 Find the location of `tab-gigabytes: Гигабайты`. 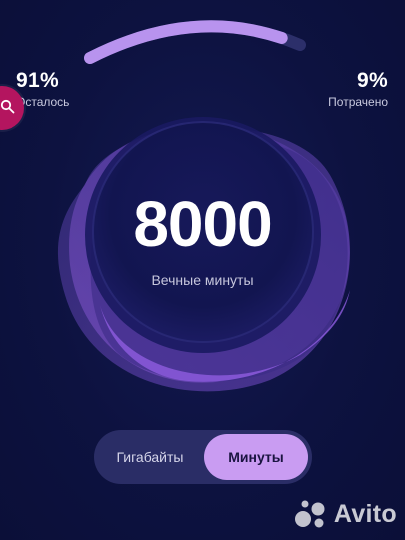

tab-gigabytes: Гигабайты is located at coordinates (150, 457).